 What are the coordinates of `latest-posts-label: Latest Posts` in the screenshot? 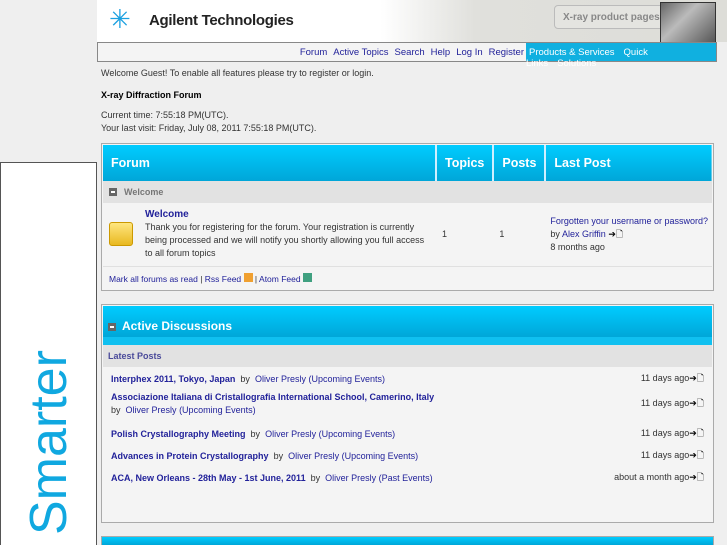 It's located at (407, 356).